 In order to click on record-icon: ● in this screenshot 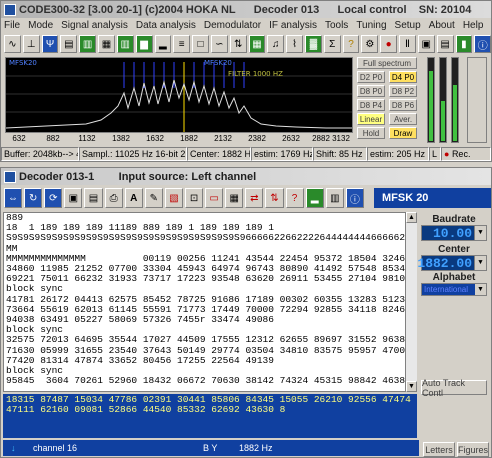, I will do `click(389, 44)`.